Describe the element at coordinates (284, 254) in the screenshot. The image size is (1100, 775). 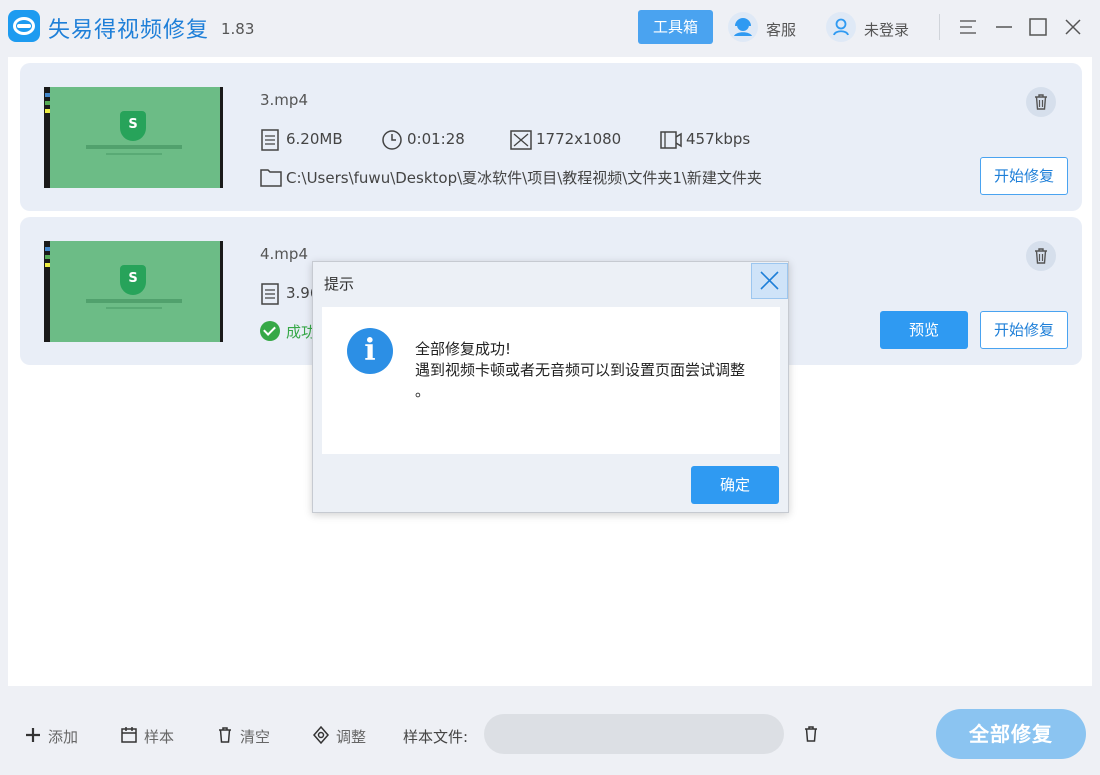
I see `file-name: 4.mp4` at that location.